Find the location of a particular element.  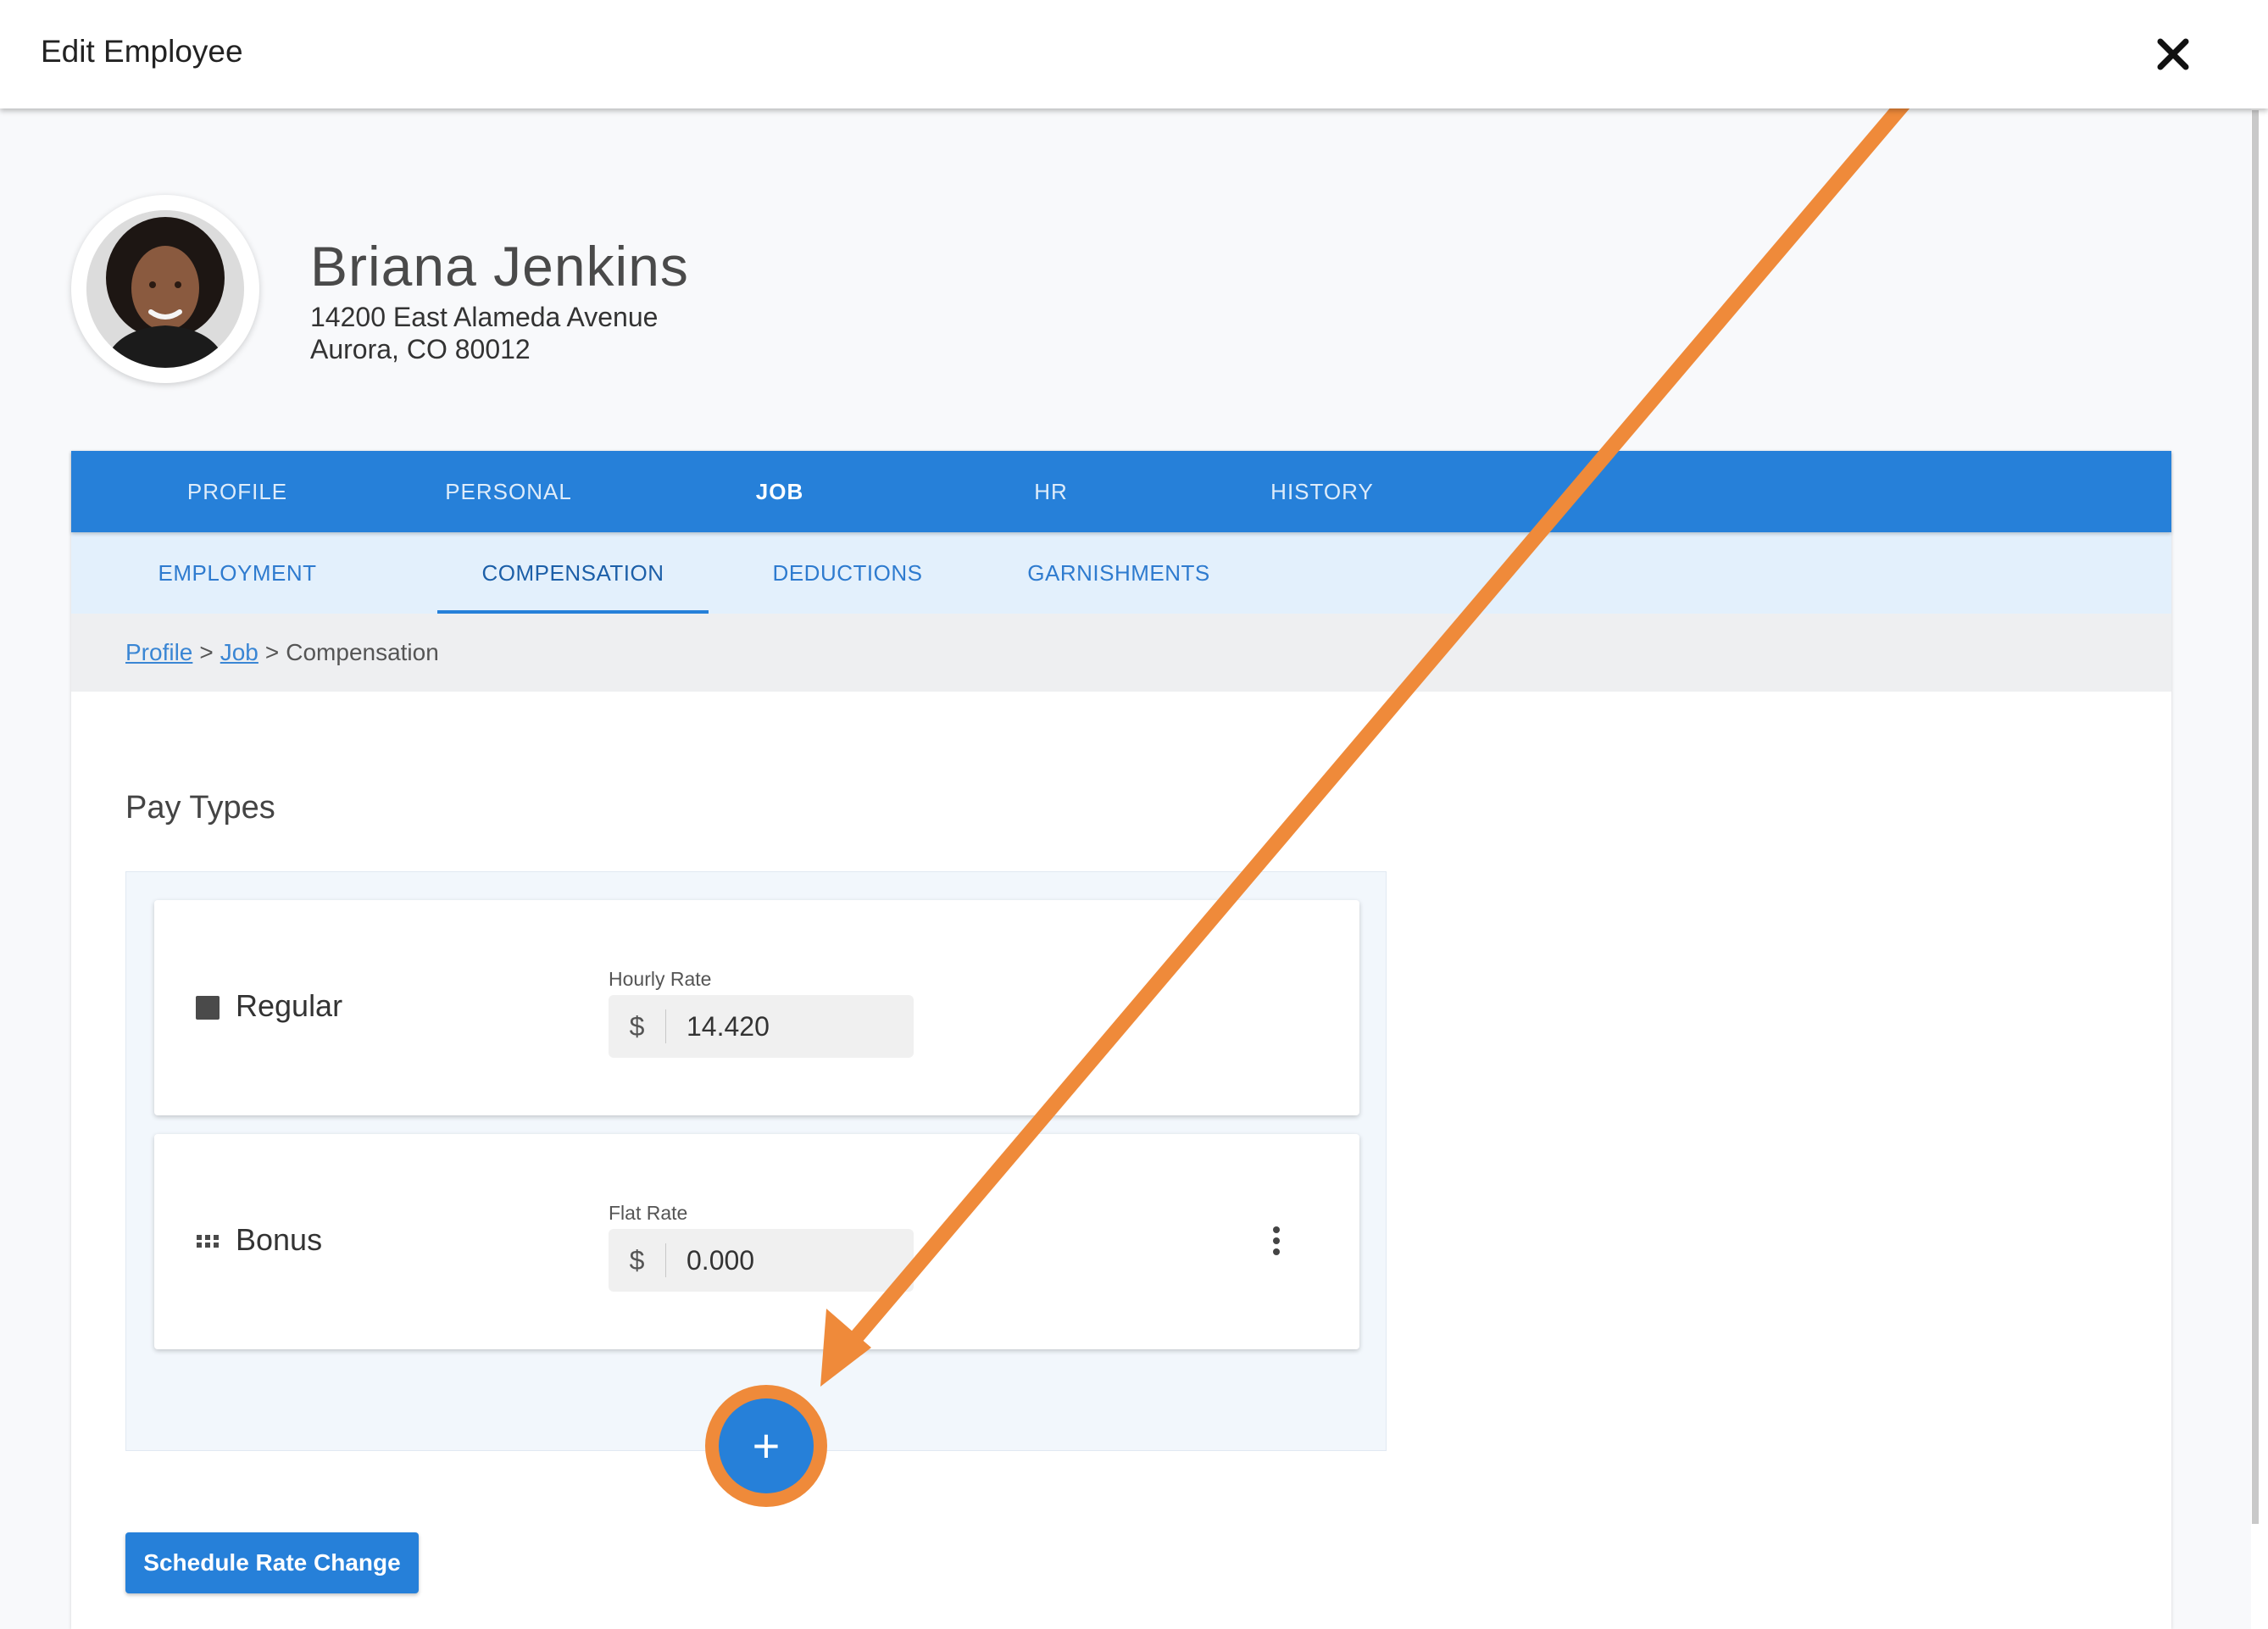

pay-type-card-bonus: Bonus Flat Rate $ is located at coordinates (756, 1241).